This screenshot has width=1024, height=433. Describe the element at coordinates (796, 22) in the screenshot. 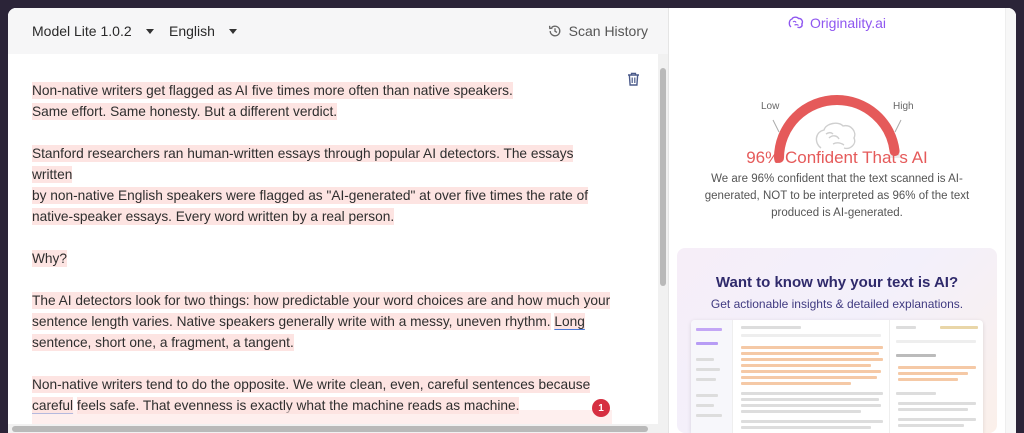

I see `brain-logo-icon` at that location.